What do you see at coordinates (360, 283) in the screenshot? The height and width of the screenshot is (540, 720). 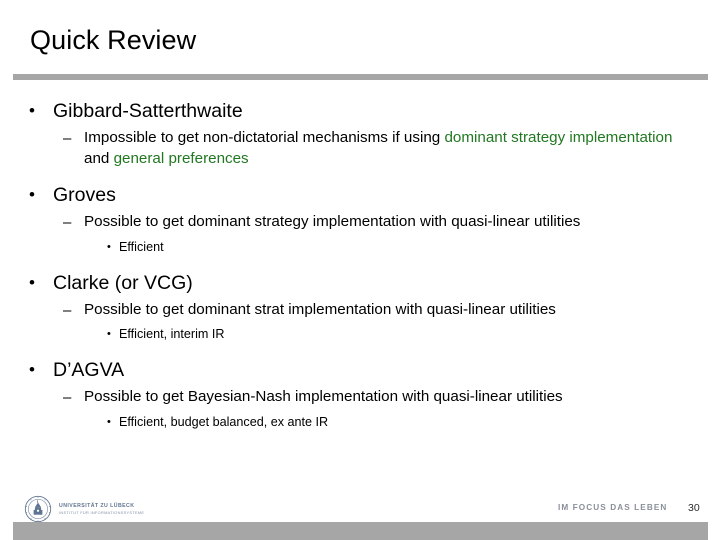 I see `list-item: • Clarke (or VCG)` at bounding box center [360, 283].